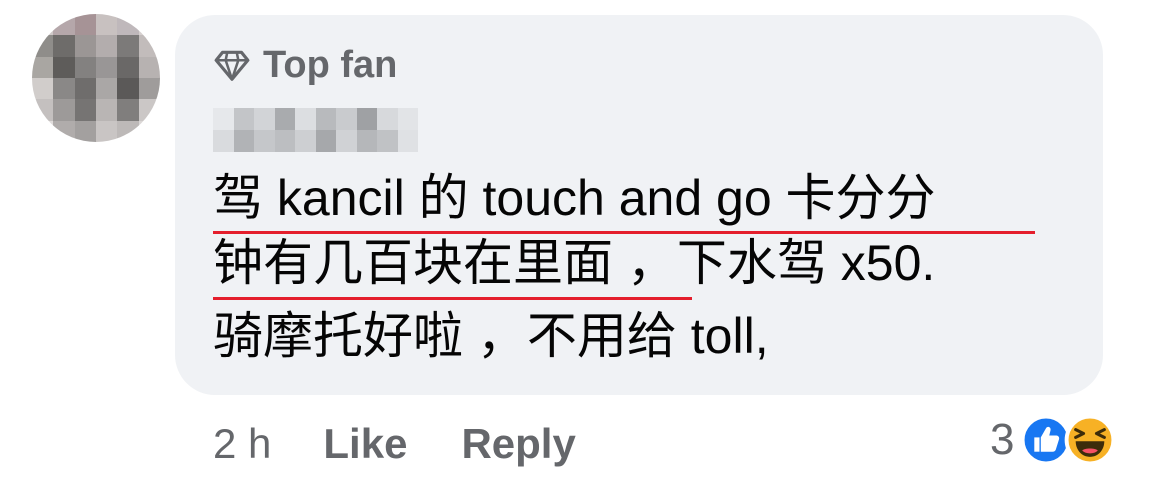 The image size is (1170, 486). What do you see at coordinates (232, 65) in the screenshot?
I see `diamond-icon` at bounding box center [232, 65].